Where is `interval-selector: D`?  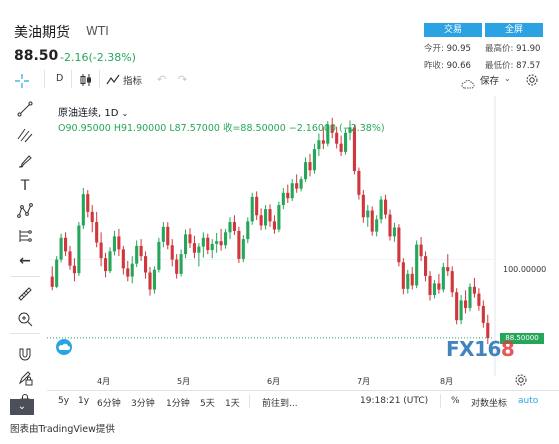
interval-selector: D is located at coordinates (59, 78).